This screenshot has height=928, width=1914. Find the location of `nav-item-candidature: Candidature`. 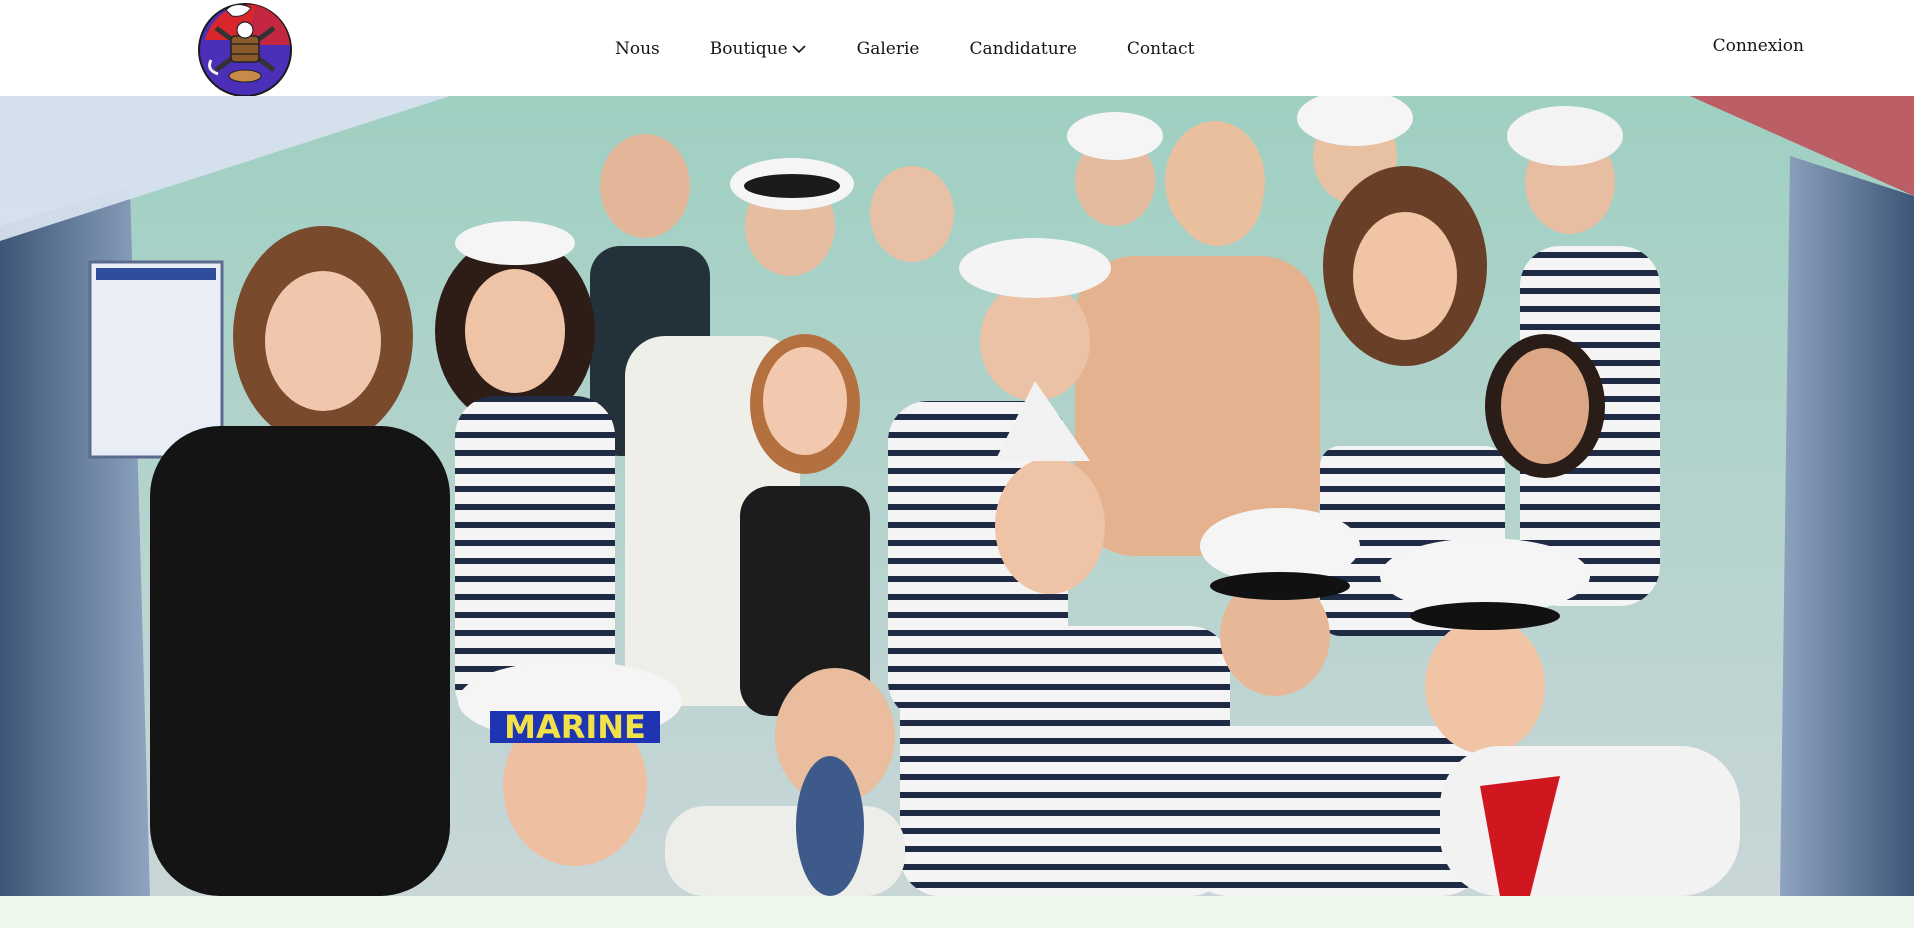

nav-item-candidature: Candidature is located at coordinates (1022, 49).